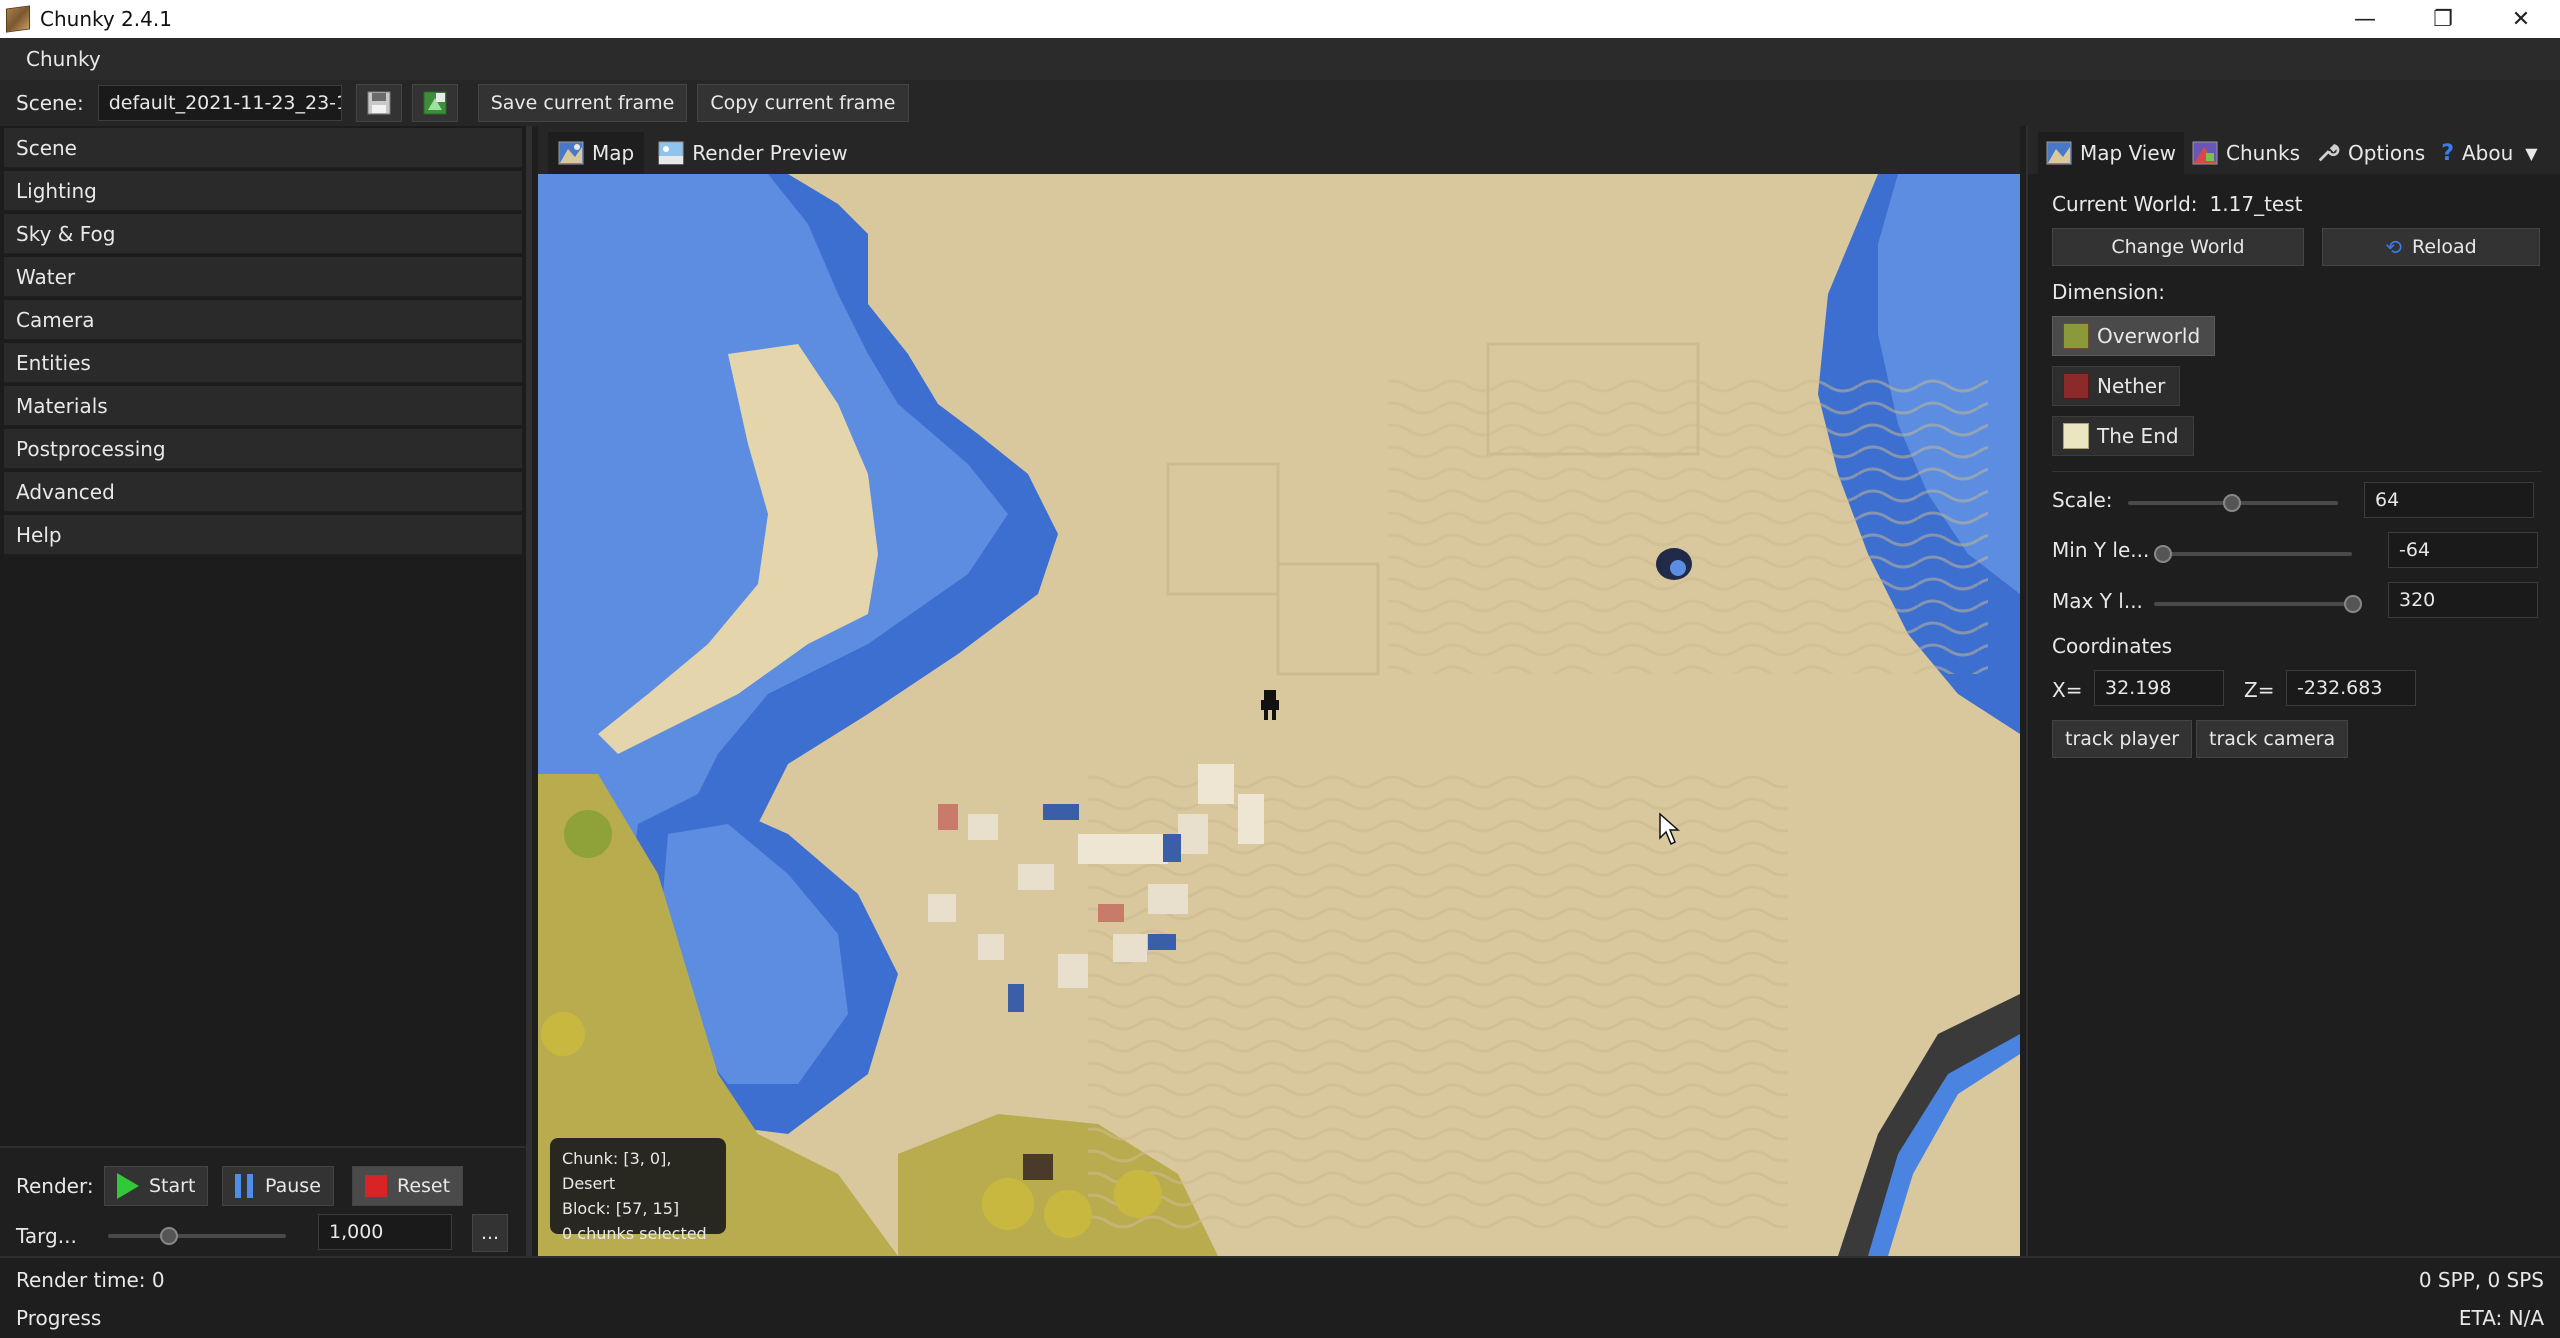 The width and height of the screenshot is (2560, 1338). Describe the element at coordinates (2076, 336) in the screenshot. I see `overworld-icon` at that location.